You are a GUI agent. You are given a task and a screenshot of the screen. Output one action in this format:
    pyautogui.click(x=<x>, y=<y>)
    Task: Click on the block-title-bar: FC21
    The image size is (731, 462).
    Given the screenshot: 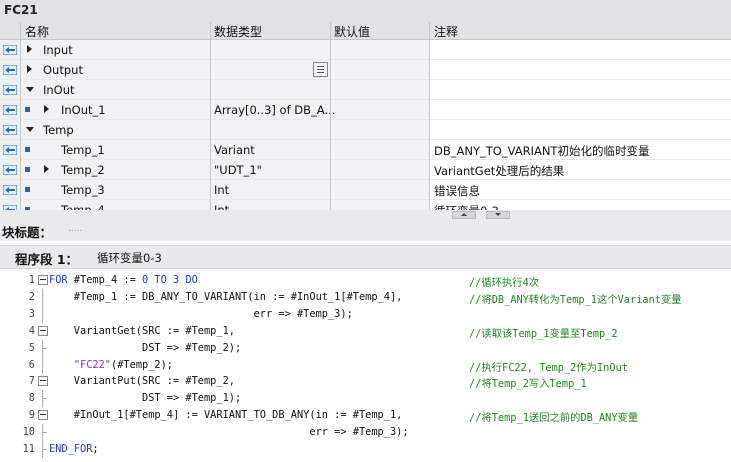 What is the action you would take?
    pyautogui.click(x=365, y=11)
    